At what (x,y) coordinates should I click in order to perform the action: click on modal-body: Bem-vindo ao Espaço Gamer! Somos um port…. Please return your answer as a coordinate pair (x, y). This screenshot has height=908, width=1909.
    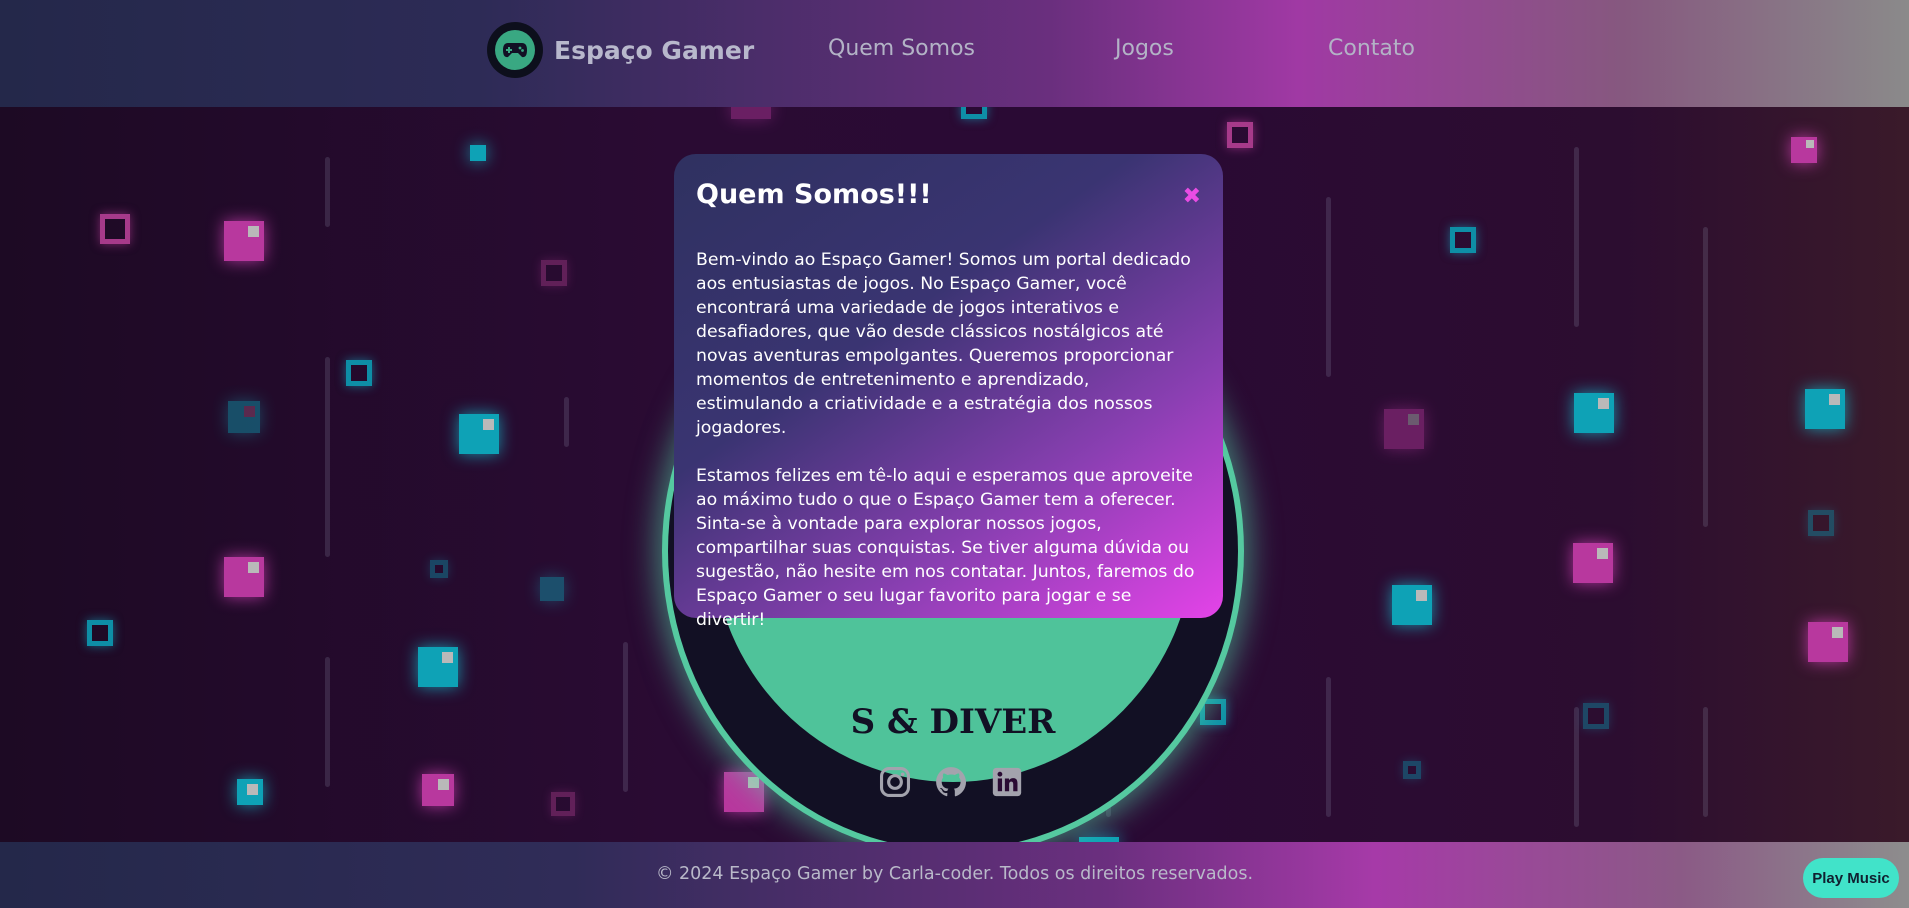
    Looking at the image, I should click on (948, 440).